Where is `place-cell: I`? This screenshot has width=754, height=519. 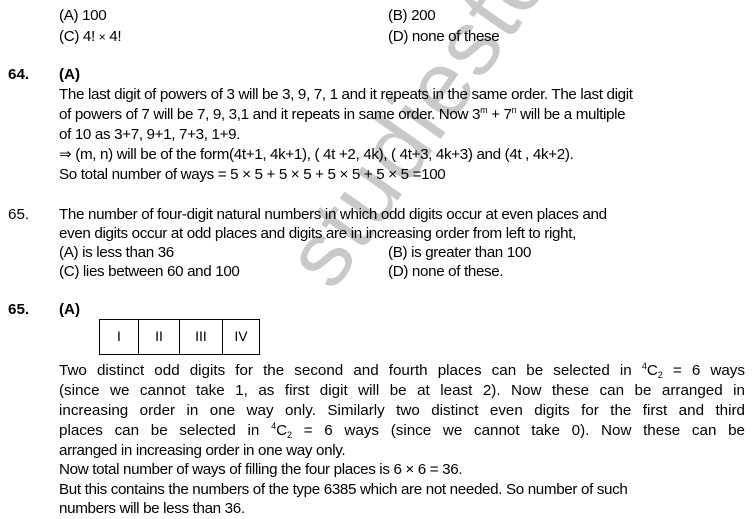
place-cell: I is located at coordinates (119, 337).